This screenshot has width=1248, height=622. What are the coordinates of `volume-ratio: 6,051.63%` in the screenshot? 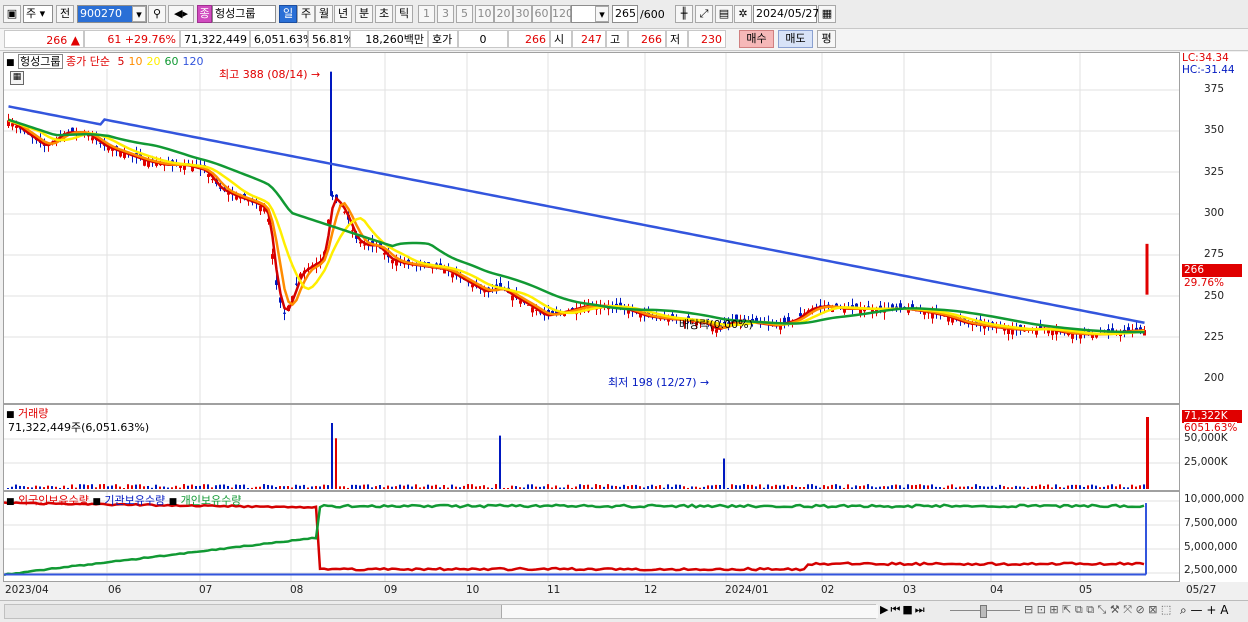 It's located at (281, 39).